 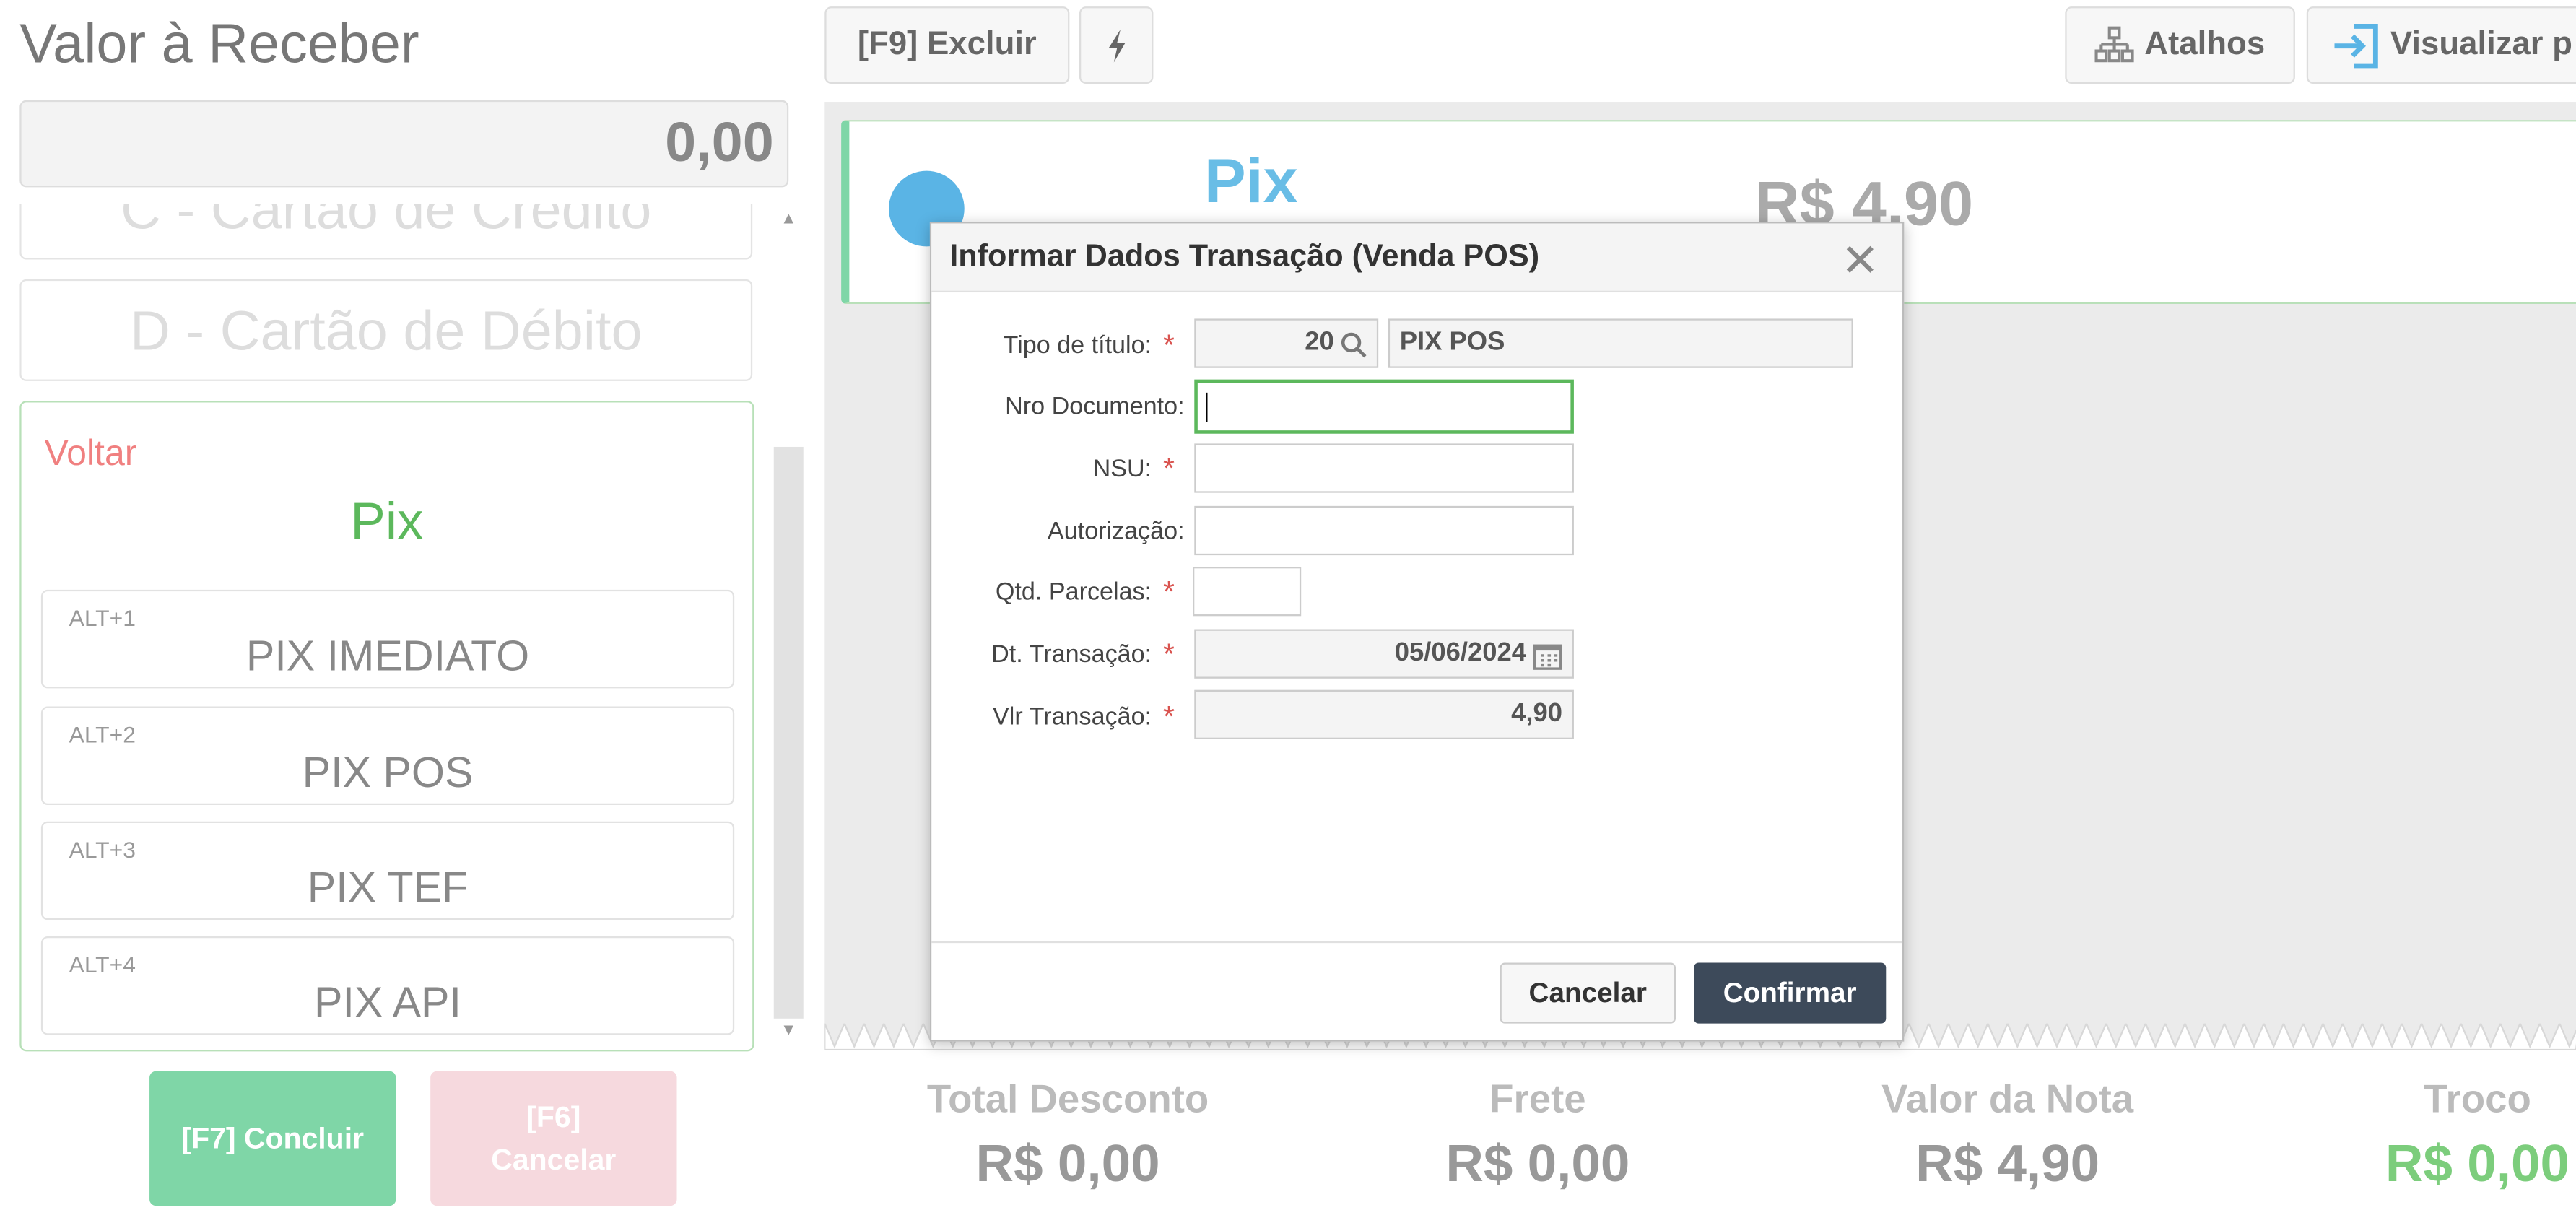 I want to click on amount-to-receive: 0,00, so click(x=404, y=144).